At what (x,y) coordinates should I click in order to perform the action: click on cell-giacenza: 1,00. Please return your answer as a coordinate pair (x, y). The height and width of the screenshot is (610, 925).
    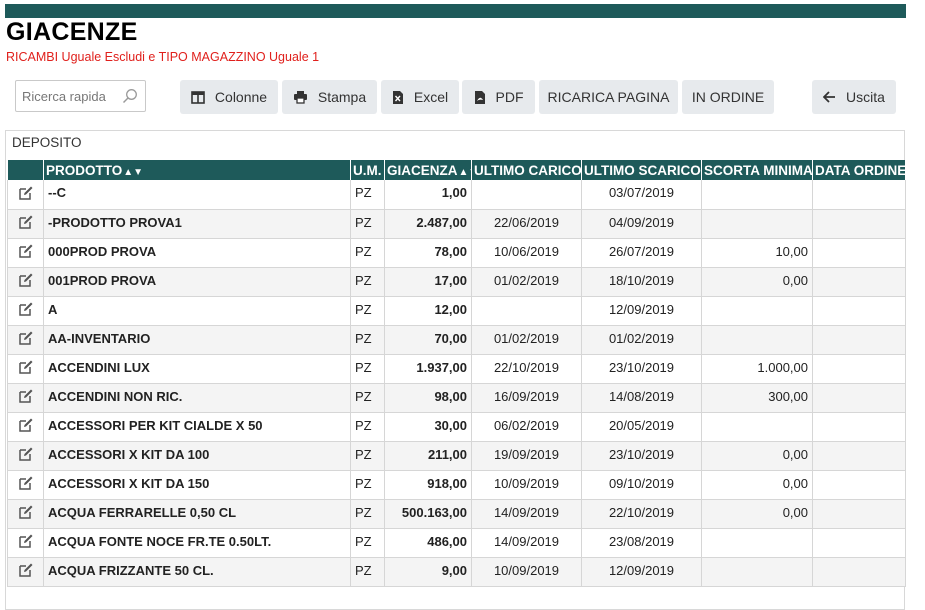
    Looking at the image, I should click on (428, 195).